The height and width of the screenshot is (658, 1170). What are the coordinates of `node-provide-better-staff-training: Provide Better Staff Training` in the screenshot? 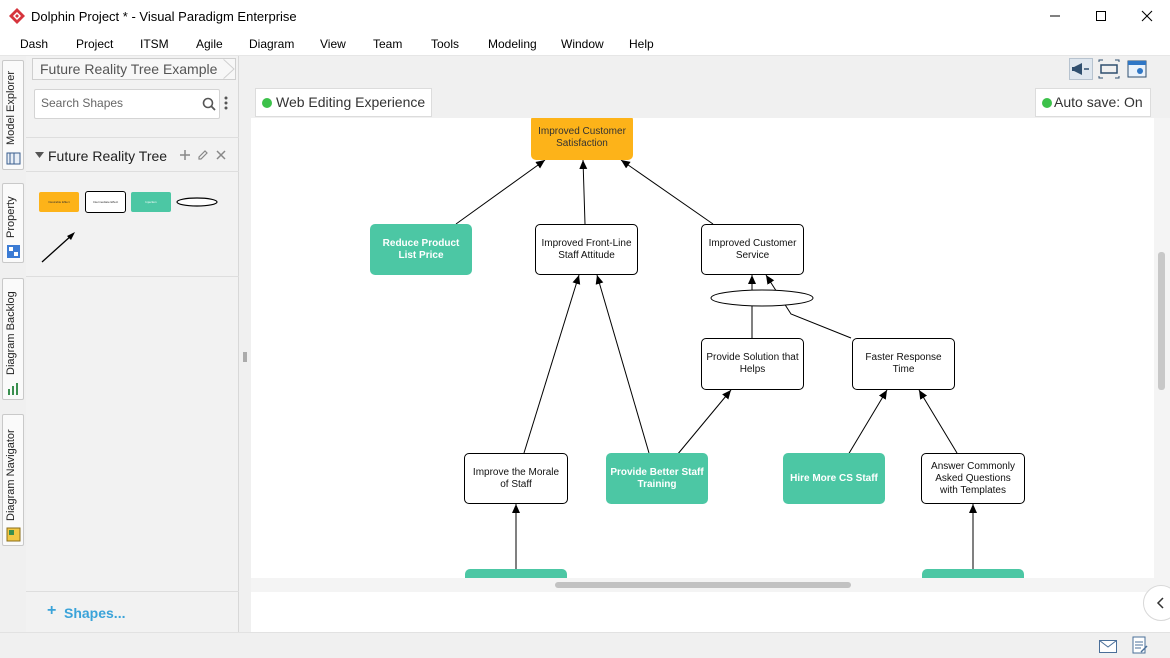 It's located at (657, 478).